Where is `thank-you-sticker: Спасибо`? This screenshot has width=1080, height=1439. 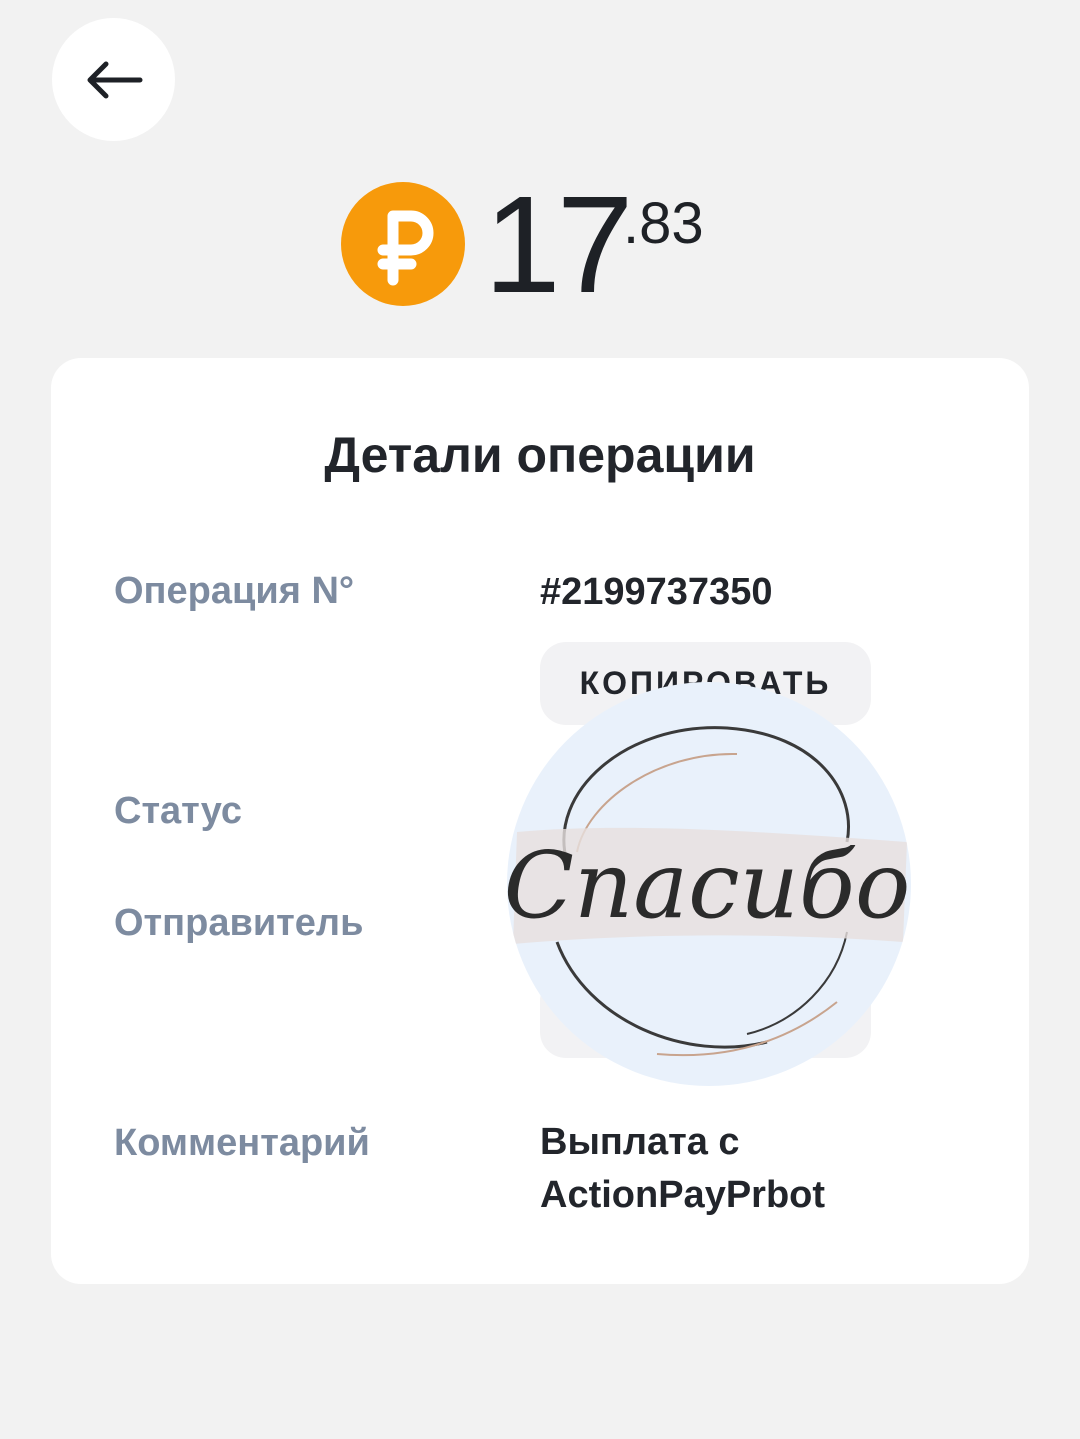
thank-you-sticker: Спасибо is located at coordinates (709, 884).